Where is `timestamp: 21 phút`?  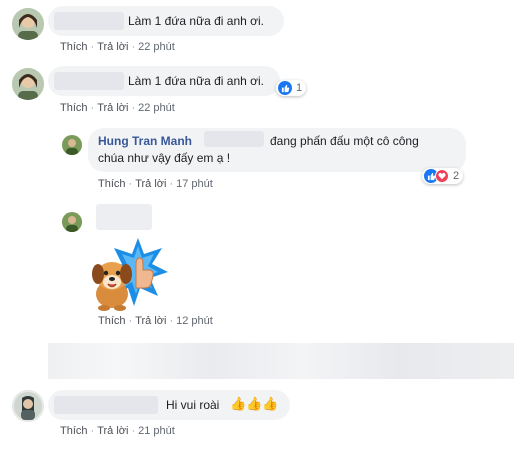 timestamp: 21 phút is located at coordinates (156, 431).